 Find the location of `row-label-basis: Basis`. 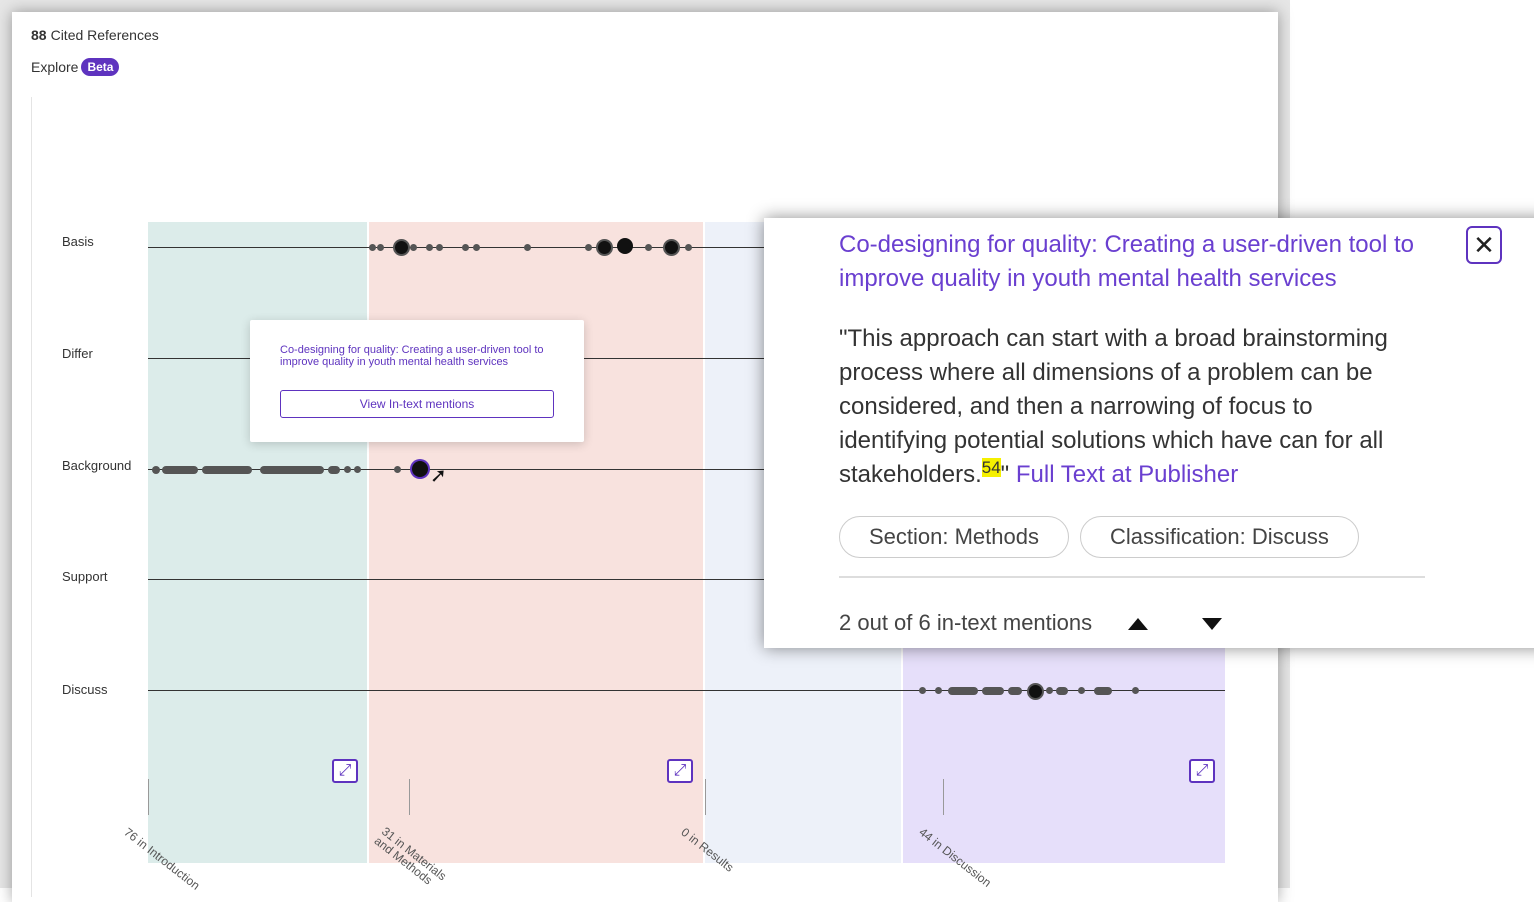

row-label-basis: Basis is located at coordinates (78, 241).